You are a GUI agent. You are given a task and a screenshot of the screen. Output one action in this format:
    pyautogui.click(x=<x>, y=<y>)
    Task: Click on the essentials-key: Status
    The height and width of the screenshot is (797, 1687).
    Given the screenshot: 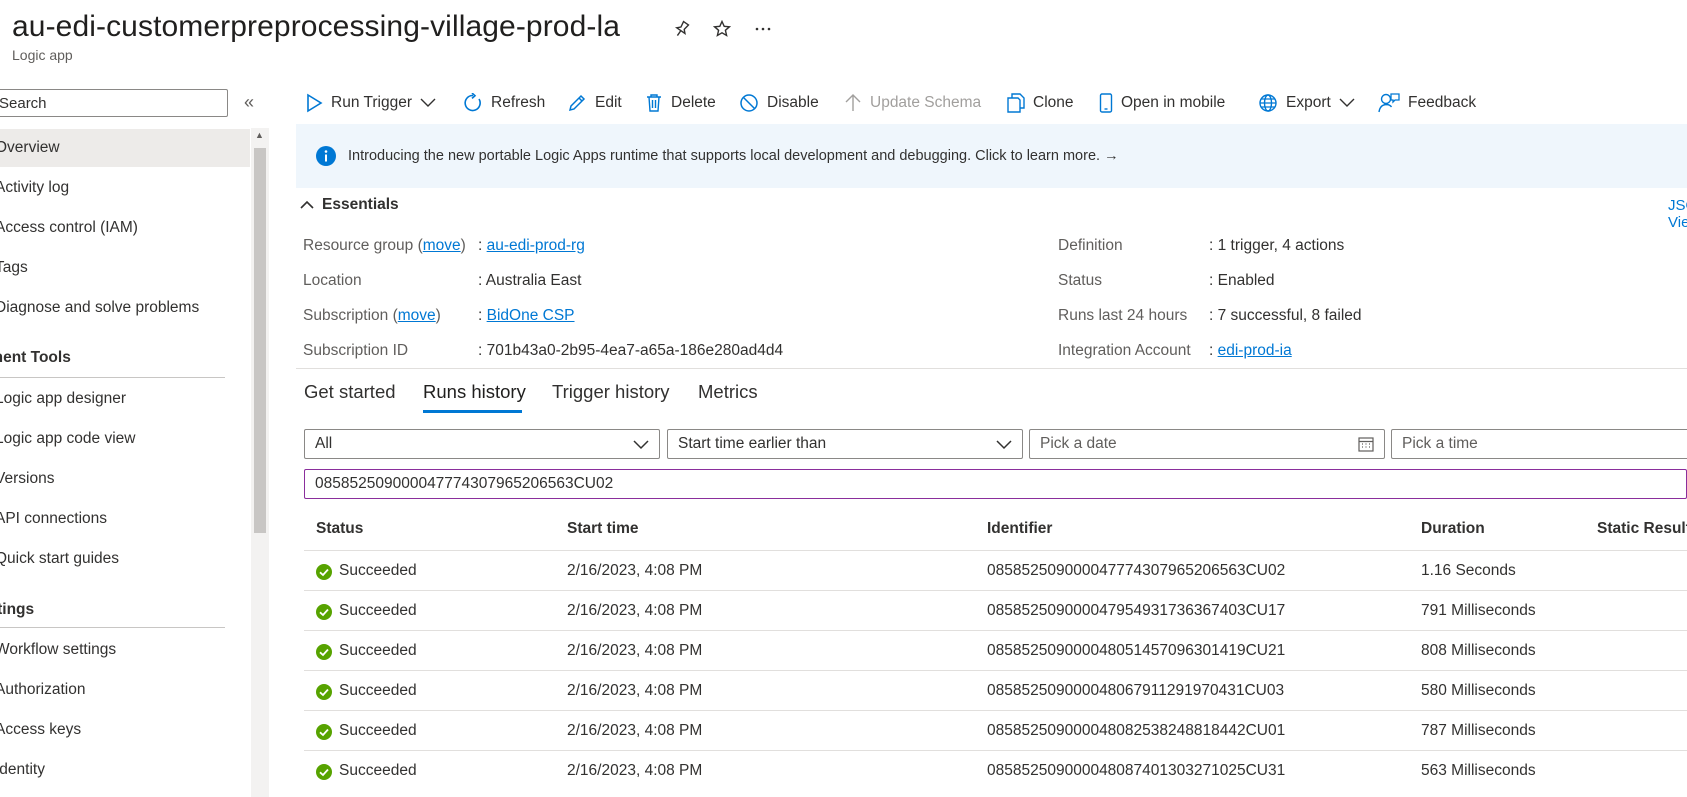 What is the action you would take?
    pyautogui.click(x=1080, y=280)
    